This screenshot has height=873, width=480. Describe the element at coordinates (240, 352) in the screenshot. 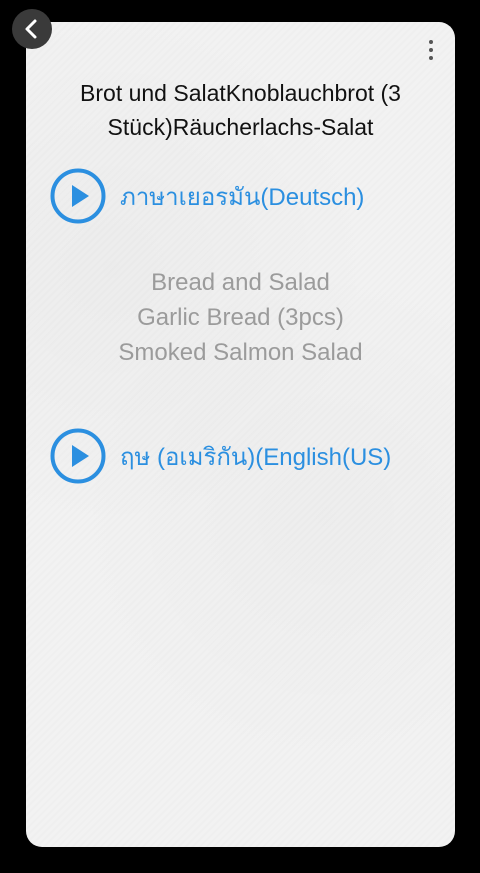

I see `translation-line: Smoked Salmon Salad` at that location.